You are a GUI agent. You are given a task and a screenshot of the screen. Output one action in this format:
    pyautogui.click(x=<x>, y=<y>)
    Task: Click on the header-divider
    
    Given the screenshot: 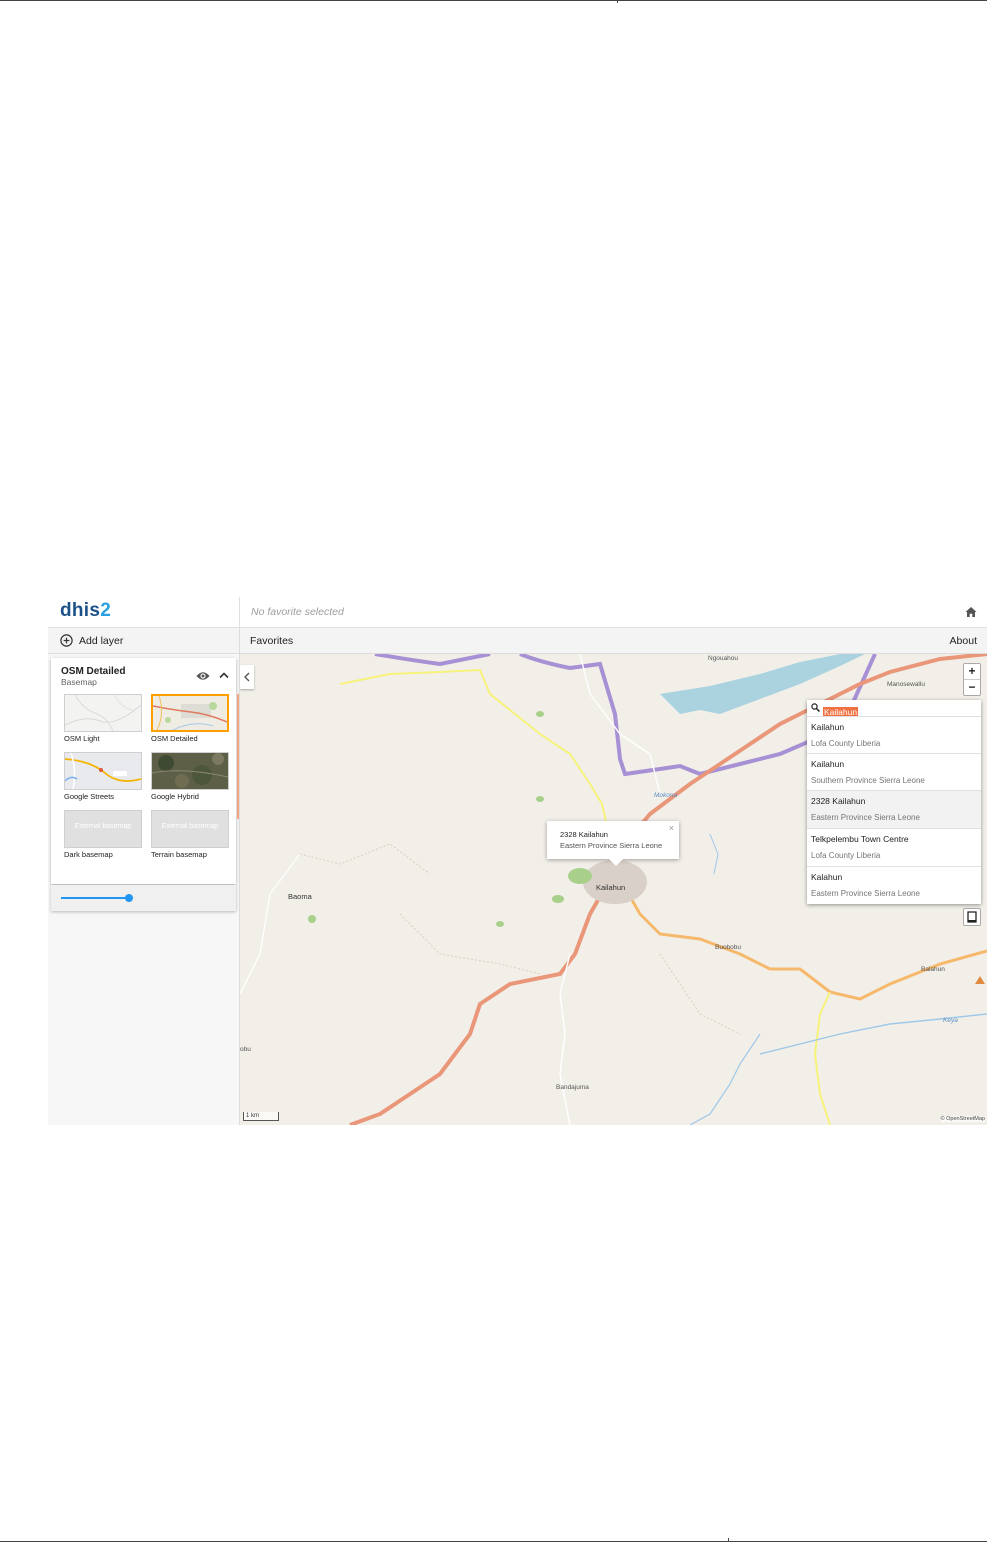 What is the action you would take?
    pyautogui.click(x=239, y=612)
    